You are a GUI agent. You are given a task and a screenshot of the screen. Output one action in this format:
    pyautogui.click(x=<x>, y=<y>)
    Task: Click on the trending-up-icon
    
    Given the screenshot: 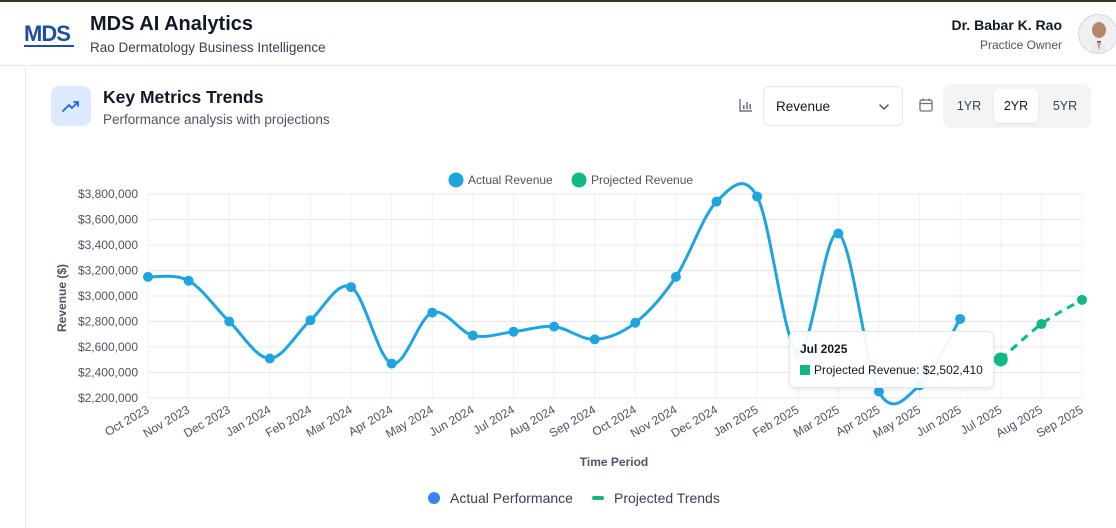 What is the action you would take?
    pyautogui.click(x=70, y=106)
    